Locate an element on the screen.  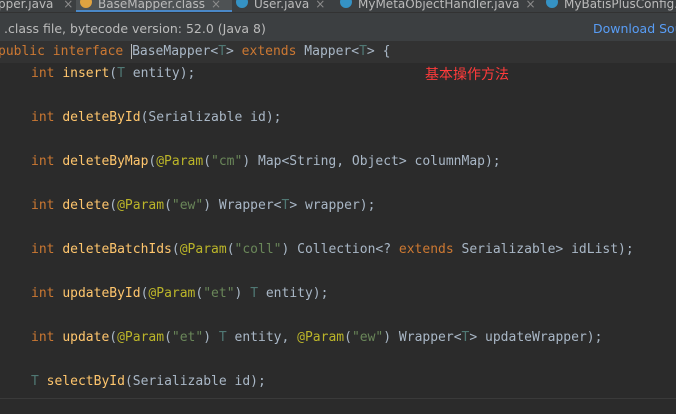
tab-mymetaobjecthandler-java: MyMetaObjectHandler.java × is located at coordinates (440, 6).